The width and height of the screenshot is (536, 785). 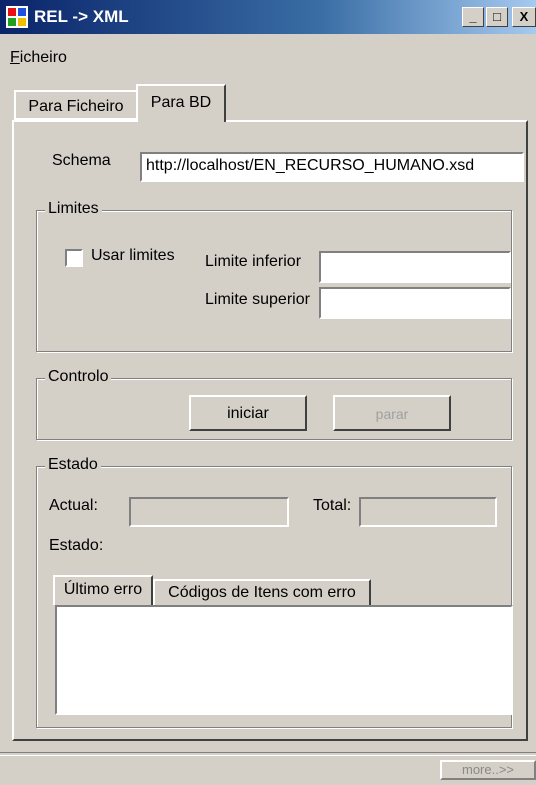 I want to click on window-title: REL -> XML, so click(x=81, y=16).